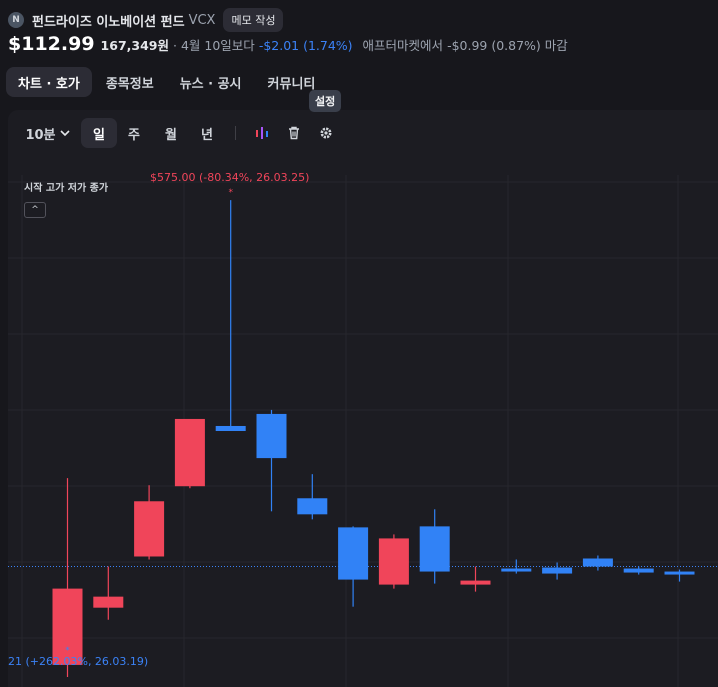 The image size is (718, 687). I want to click on fund-logo: N, so click(16, 20).